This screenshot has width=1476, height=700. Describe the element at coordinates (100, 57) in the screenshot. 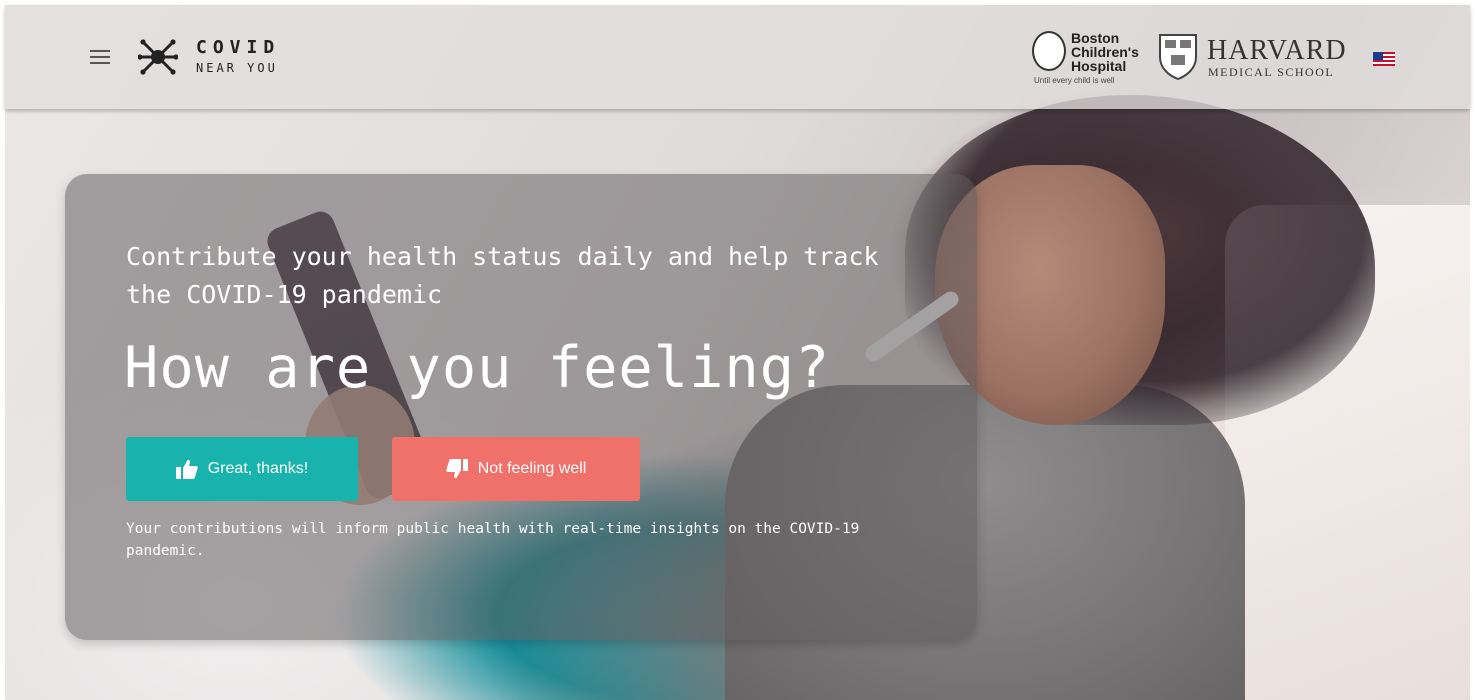

I see `hamburger-menu-icon` at that location.